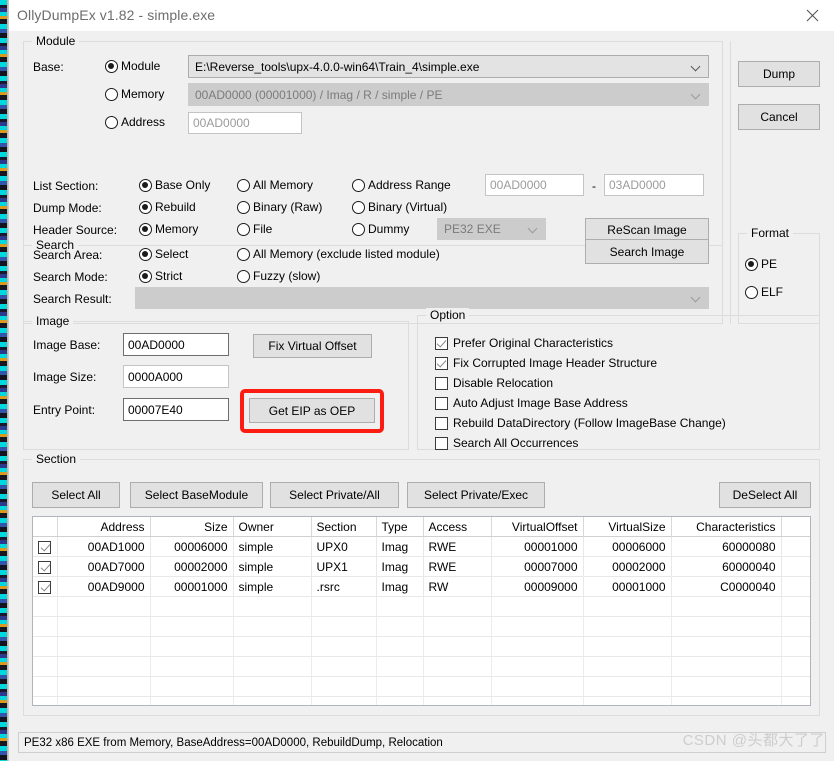 The width and height of the screenshot is (834, 761). Describe the element at coordinates (637, 185) in the screenshot. I see `range-end-value: 03AD0000` at that location.